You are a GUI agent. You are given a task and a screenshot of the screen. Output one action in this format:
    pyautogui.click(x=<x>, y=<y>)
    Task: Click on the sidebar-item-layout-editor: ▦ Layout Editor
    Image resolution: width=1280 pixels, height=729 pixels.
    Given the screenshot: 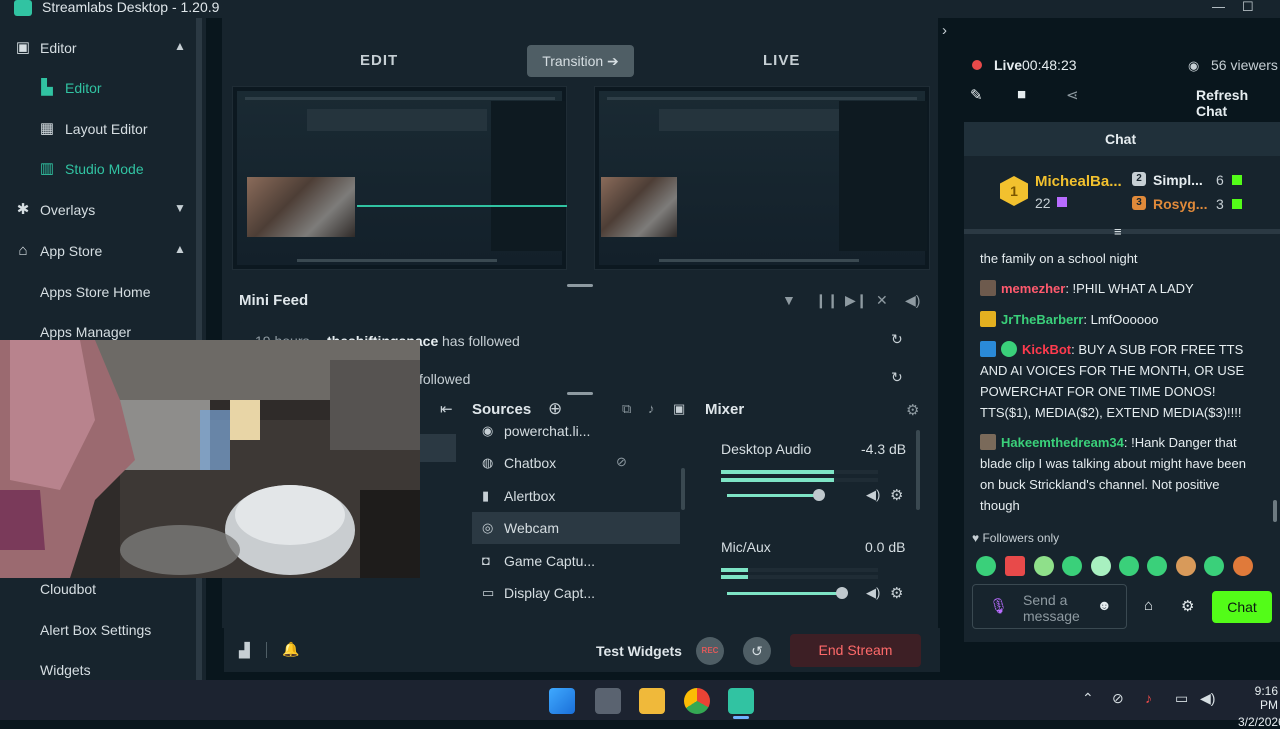 What is the action you would take?
    pyautogui.click(x=98, y=129)
    